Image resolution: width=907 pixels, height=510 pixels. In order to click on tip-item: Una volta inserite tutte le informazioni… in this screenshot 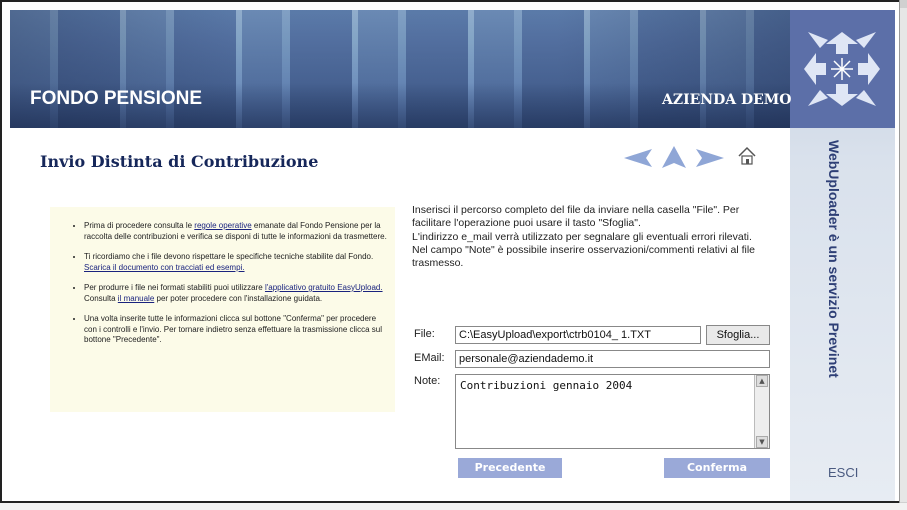, I will do `click(235, 330)`.